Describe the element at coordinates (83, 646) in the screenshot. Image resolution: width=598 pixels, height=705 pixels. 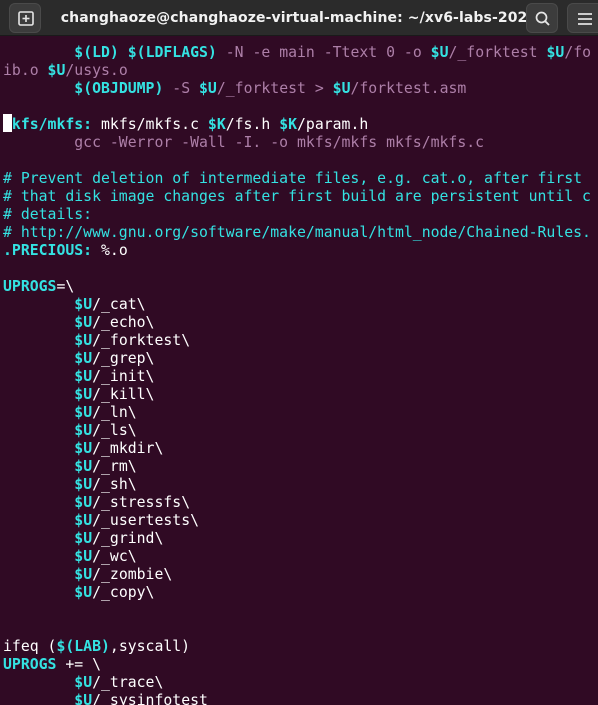
I see `terminal-text-segment: $(LAB)` at that location.